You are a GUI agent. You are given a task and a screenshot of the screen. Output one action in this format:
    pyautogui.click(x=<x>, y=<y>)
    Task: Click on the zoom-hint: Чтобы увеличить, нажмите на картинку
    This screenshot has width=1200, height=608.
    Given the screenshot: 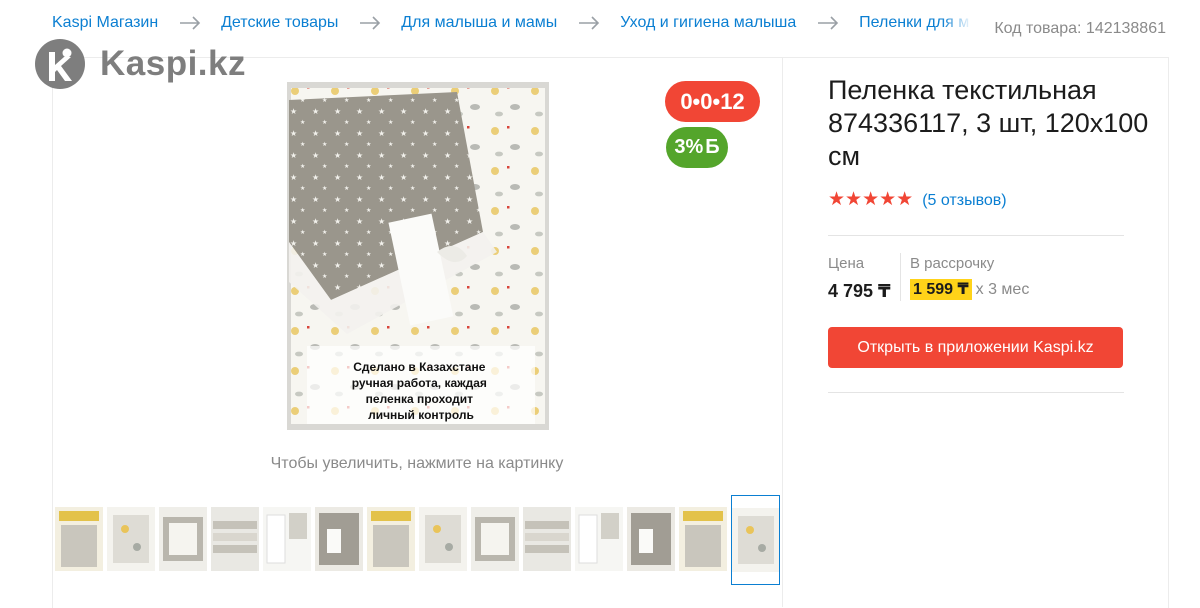 What is the action you would take?
    pyautogui.click(x=417, y=463)
    